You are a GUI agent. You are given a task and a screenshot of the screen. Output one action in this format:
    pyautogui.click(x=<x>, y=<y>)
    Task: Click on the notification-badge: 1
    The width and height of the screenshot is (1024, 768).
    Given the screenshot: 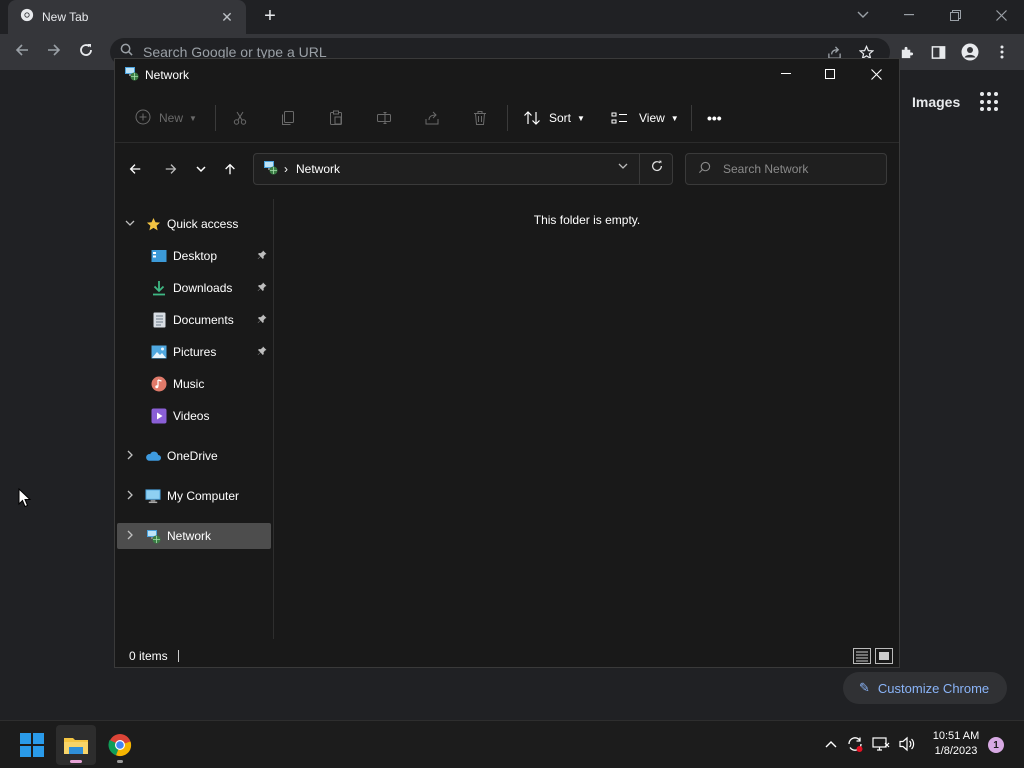 What is the action you would take?
    pyautogui.click(x=996, y=745)
    